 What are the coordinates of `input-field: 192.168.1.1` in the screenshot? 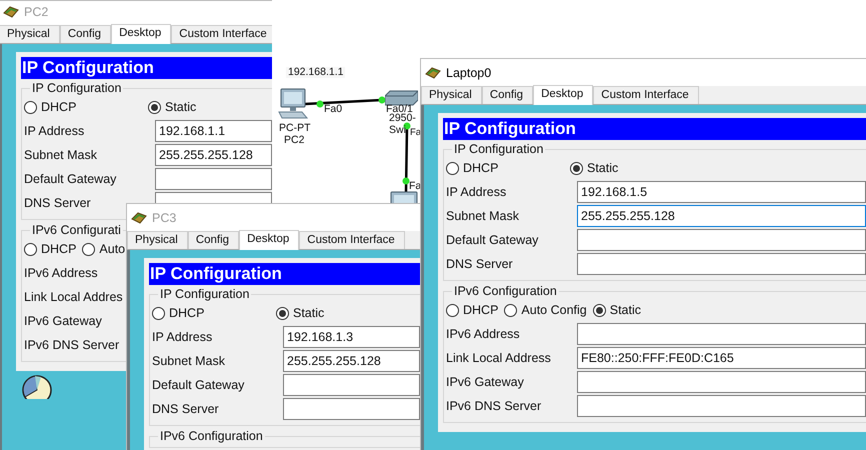 It's located at (213, 131).